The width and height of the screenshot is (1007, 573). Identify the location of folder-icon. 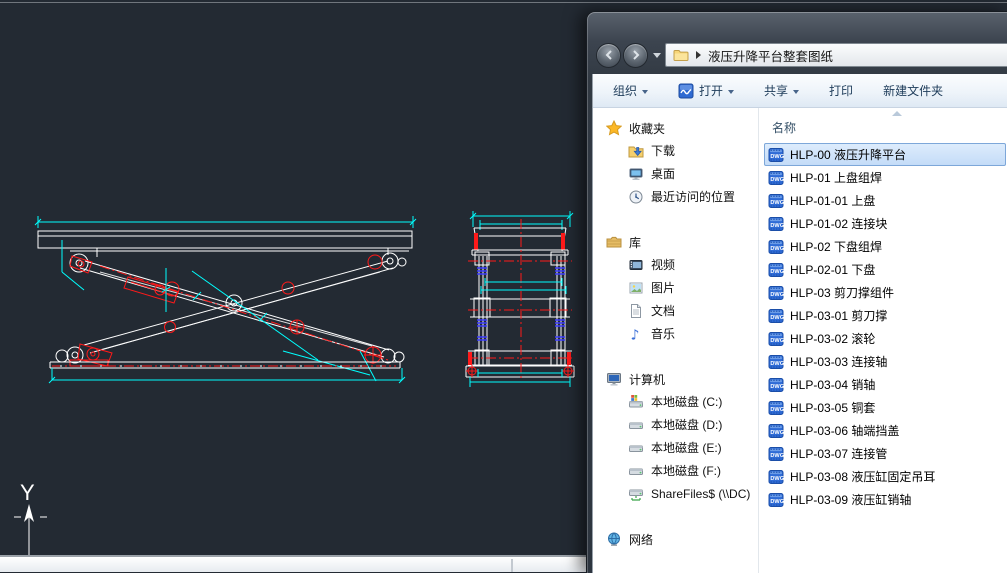
(681, 55).